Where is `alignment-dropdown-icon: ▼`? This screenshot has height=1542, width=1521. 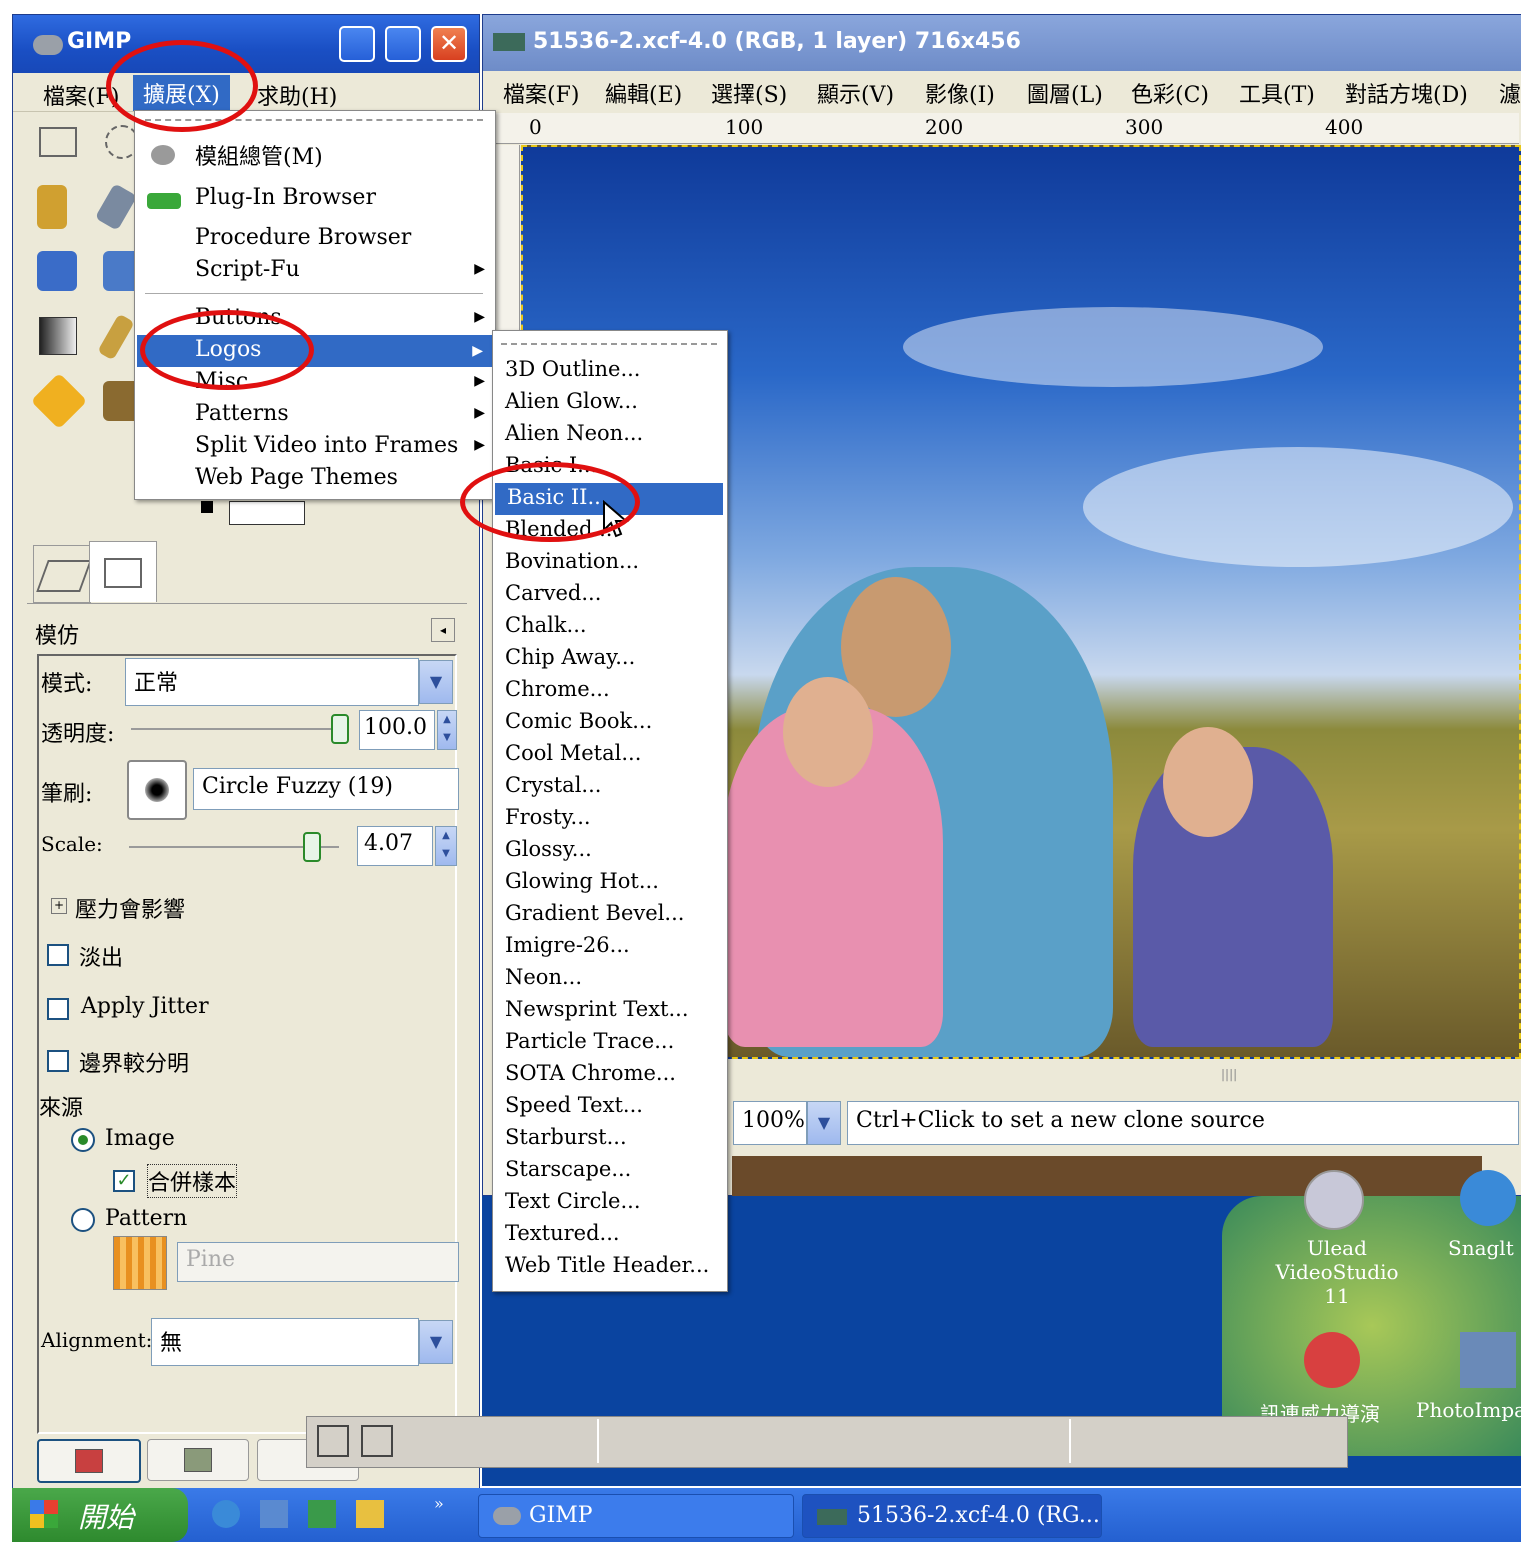 alignment-dropdown-icon: ▼ is located at coordinates (436, 1342).